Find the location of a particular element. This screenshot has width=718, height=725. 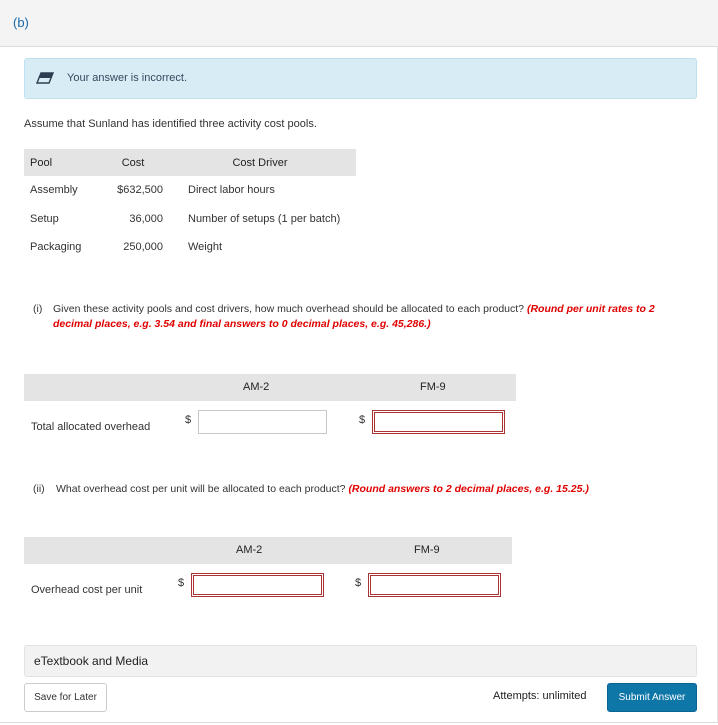

pool-driver: Weight is located at coordinates (205, 247).